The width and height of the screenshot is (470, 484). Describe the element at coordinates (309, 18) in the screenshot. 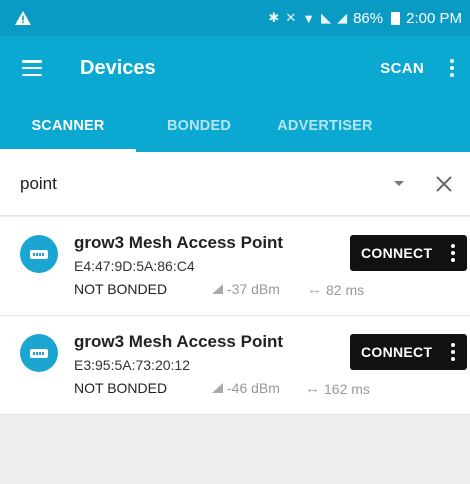

I see `wifi-icon: ▼` at that location.